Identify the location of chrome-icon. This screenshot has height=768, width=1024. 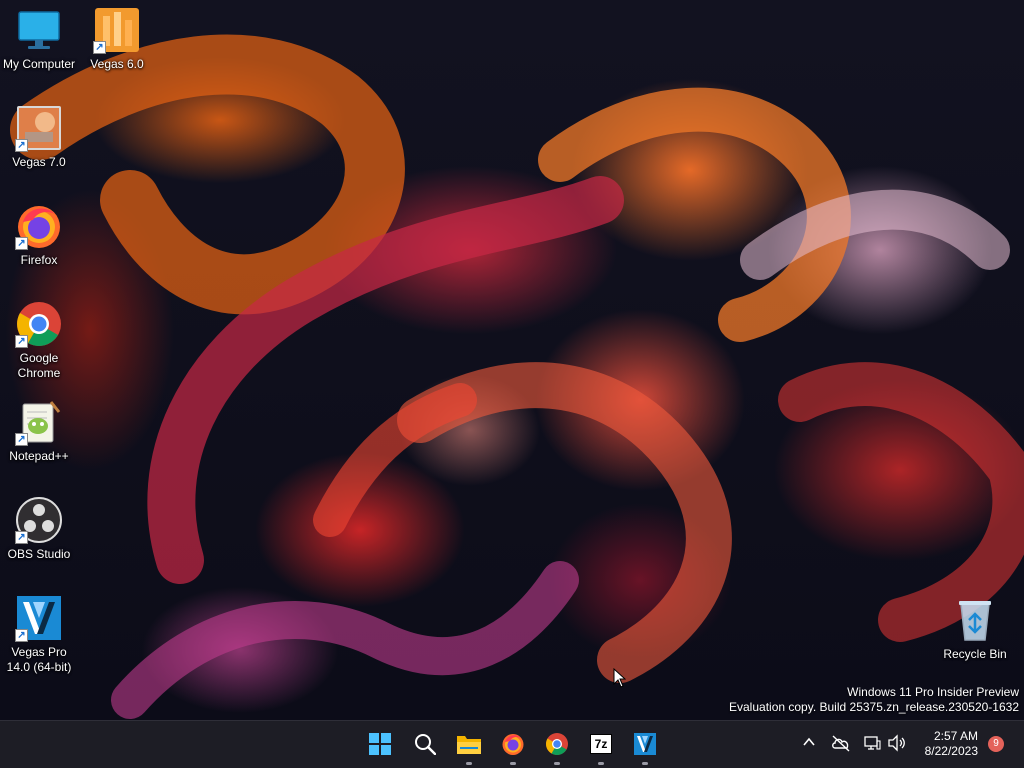
(557, 744).